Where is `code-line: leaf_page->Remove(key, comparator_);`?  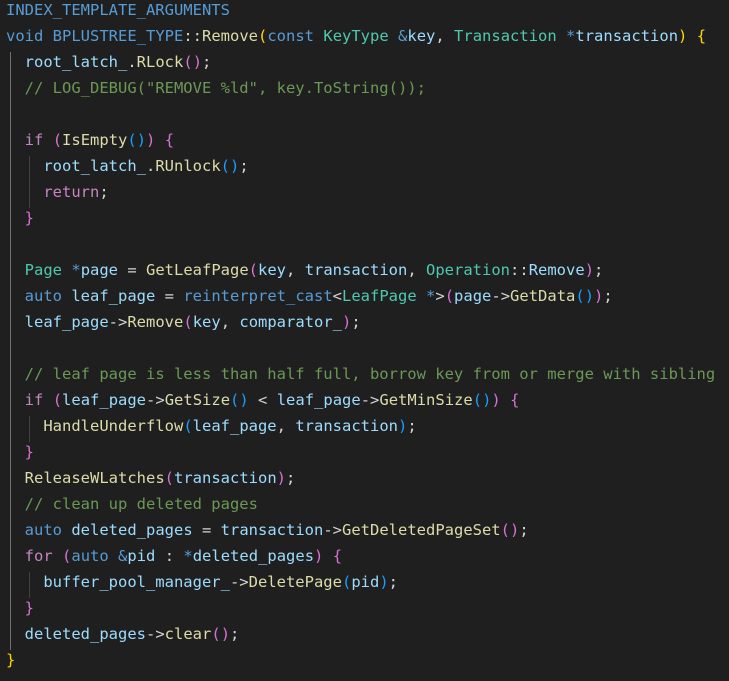
code-line: leaf_page->Remove(key, comparator_); is located at coordinates (183, 322).